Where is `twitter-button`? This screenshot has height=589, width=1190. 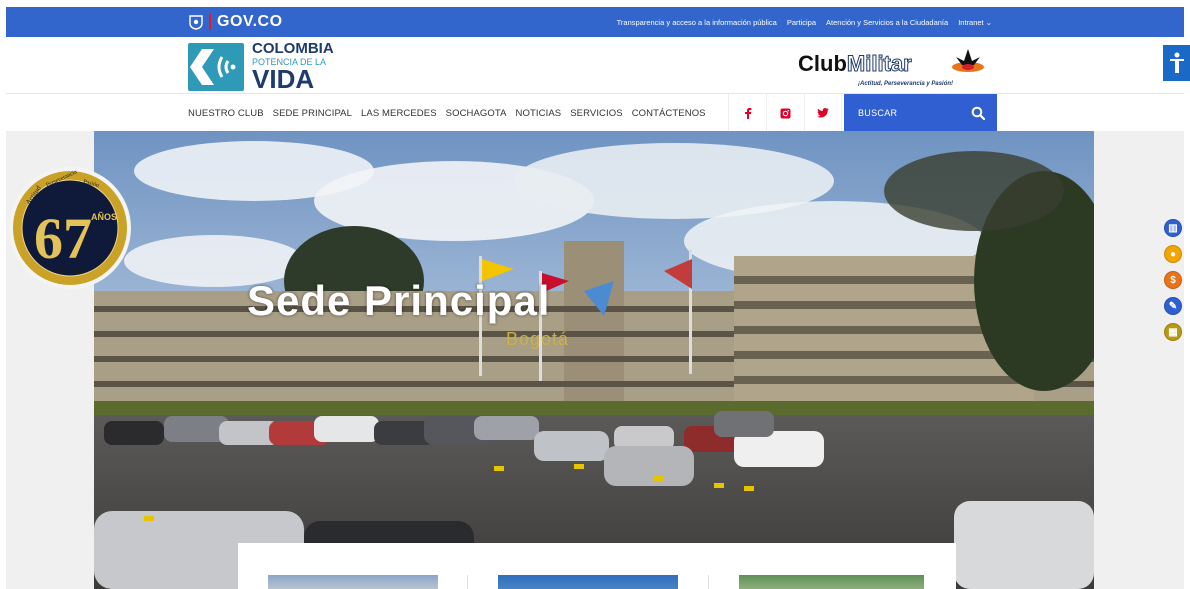
twitter-button is located at coordinates (823, 113).